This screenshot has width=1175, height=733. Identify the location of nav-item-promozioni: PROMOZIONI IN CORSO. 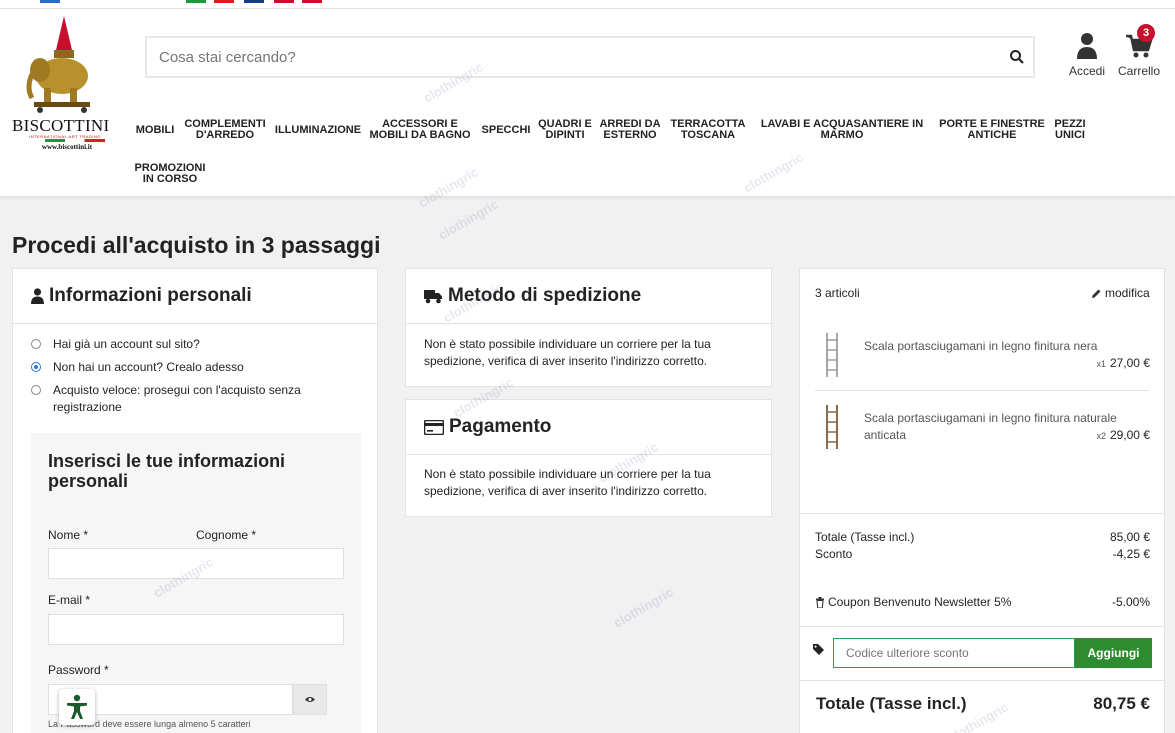
(170, 174).